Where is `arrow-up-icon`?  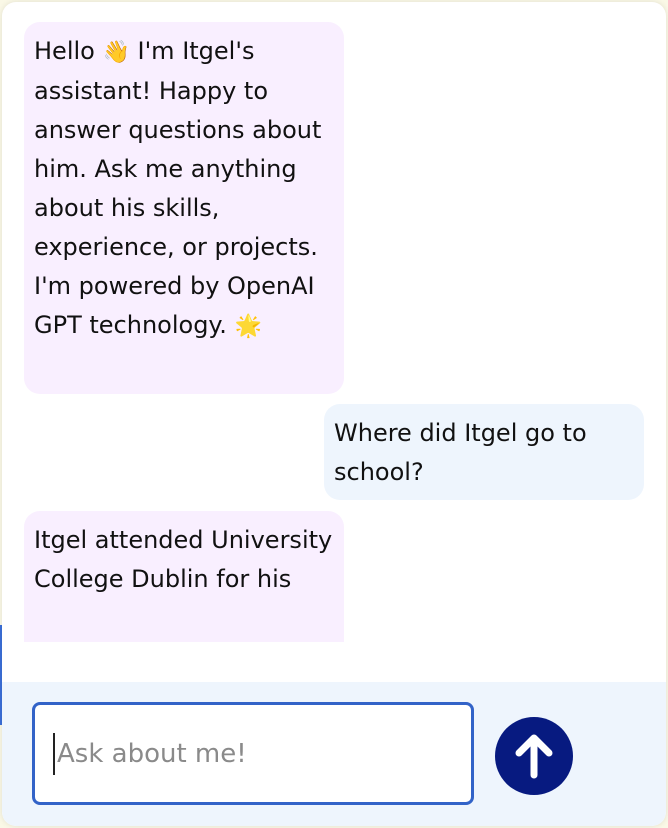 arrow-up-icon is located at coordinates (534, 756).